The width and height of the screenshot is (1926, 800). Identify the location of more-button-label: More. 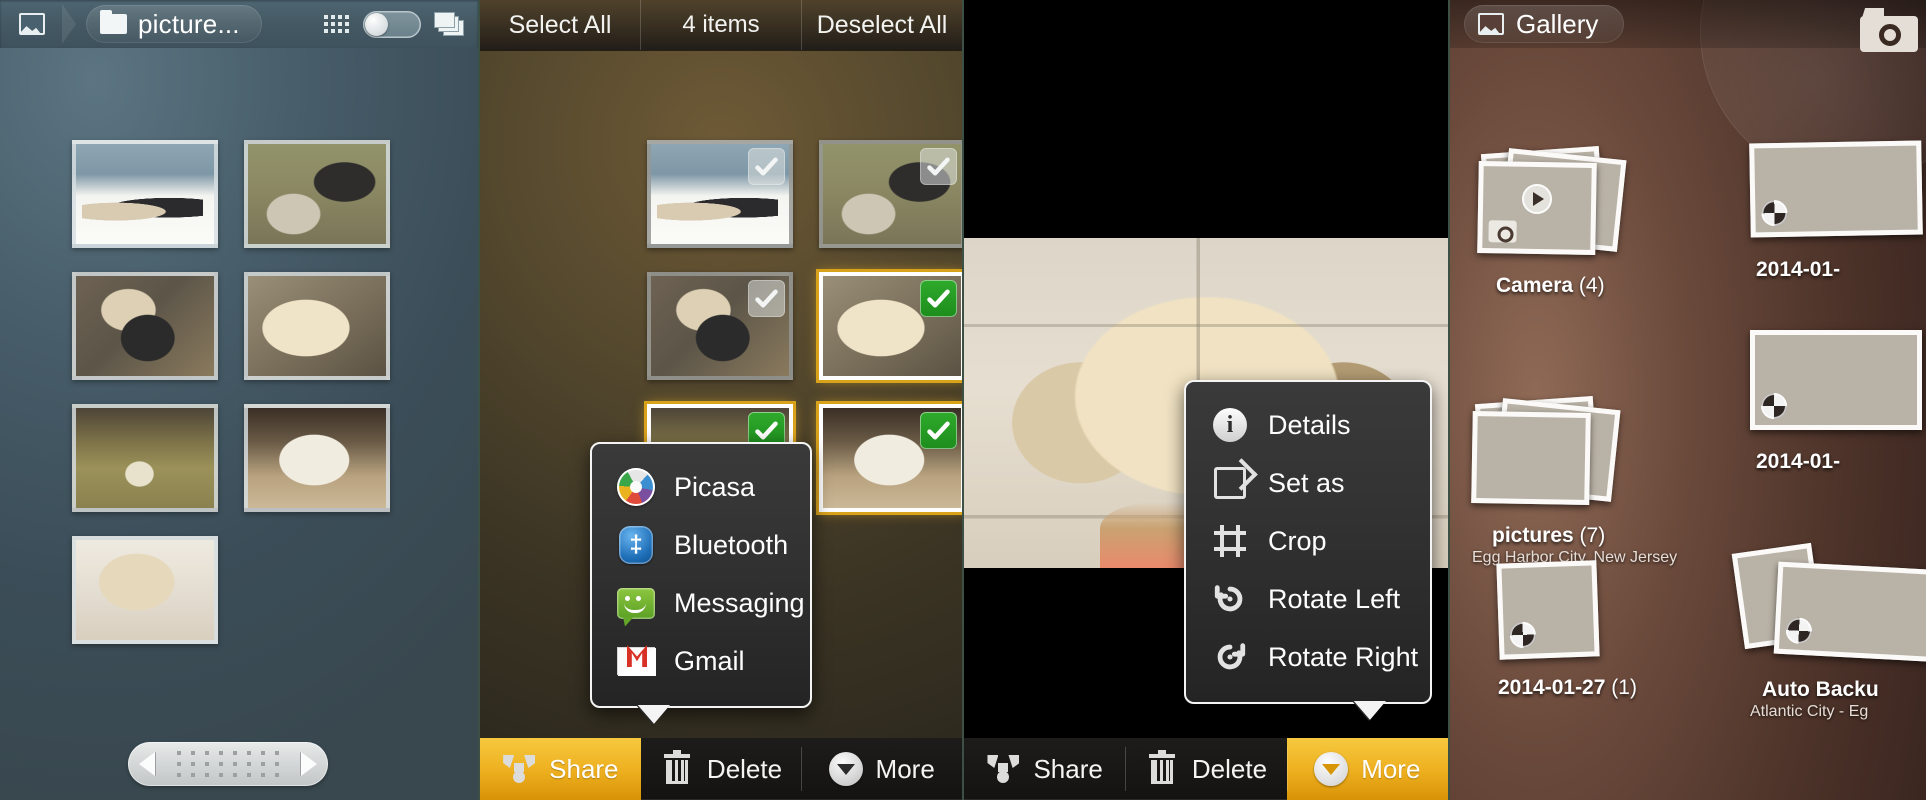
(1391, 768).